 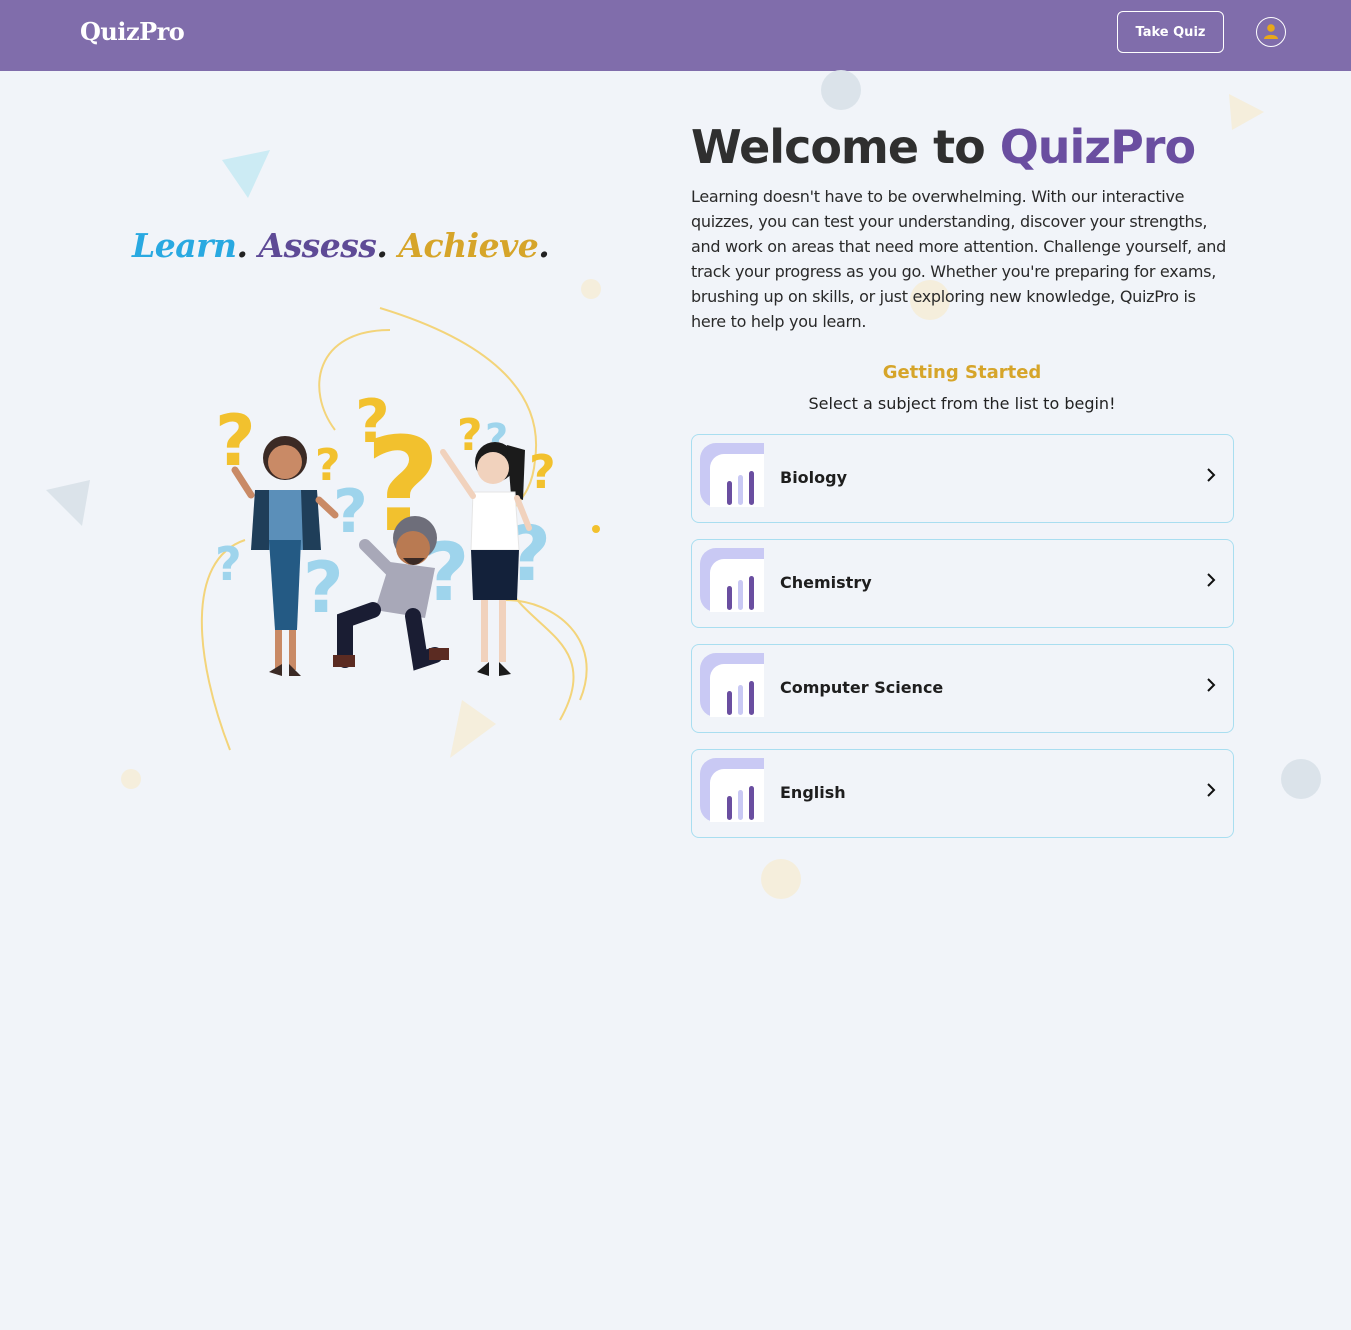 What do you see at coordinates (962, 403) in the screenshot?
I see `getting-started-subtitle: Select a subject from the list to begin!` at bounding box center [962, 403].